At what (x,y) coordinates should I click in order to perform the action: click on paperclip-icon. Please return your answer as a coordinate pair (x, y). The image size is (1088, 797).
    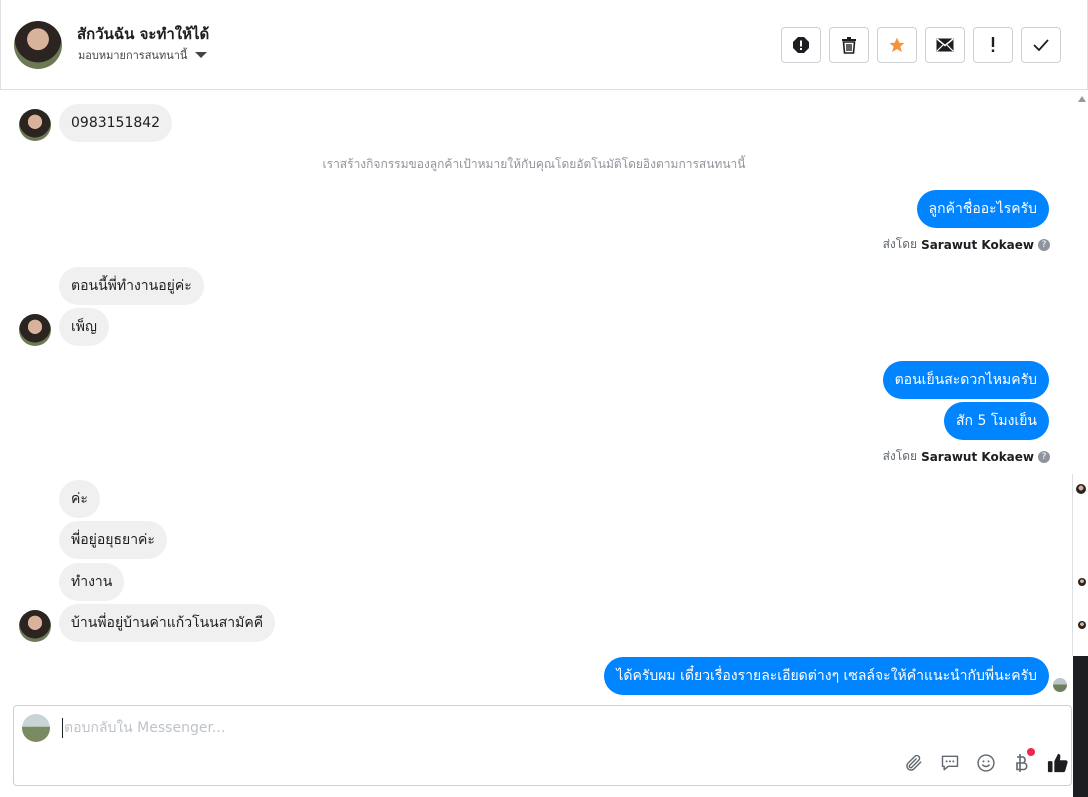
    Looking at the image, I should click on (914, 762).